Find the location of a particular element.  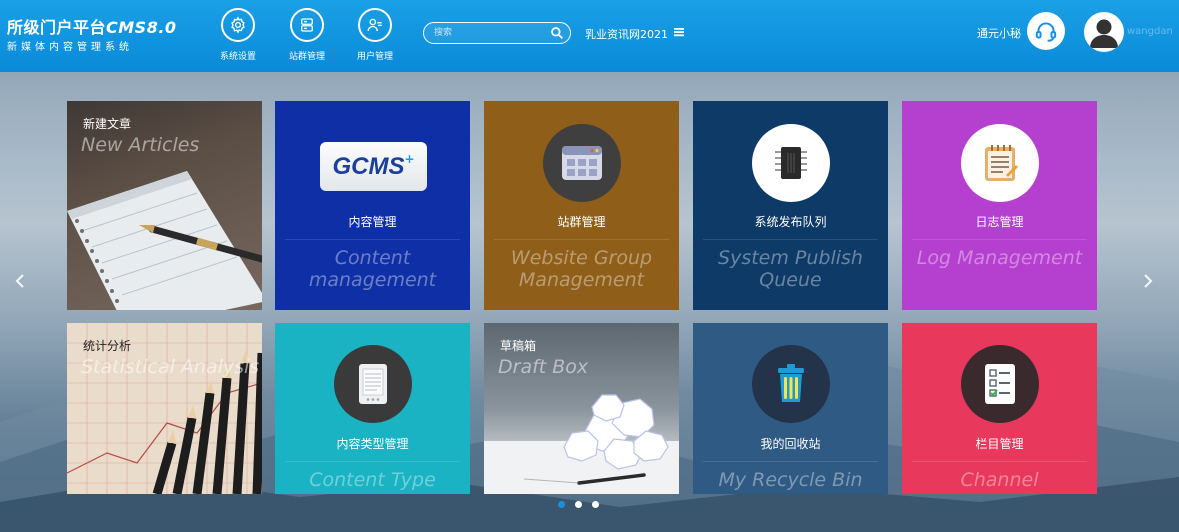

notebook-pen-image is located at coordinates (164, 240).